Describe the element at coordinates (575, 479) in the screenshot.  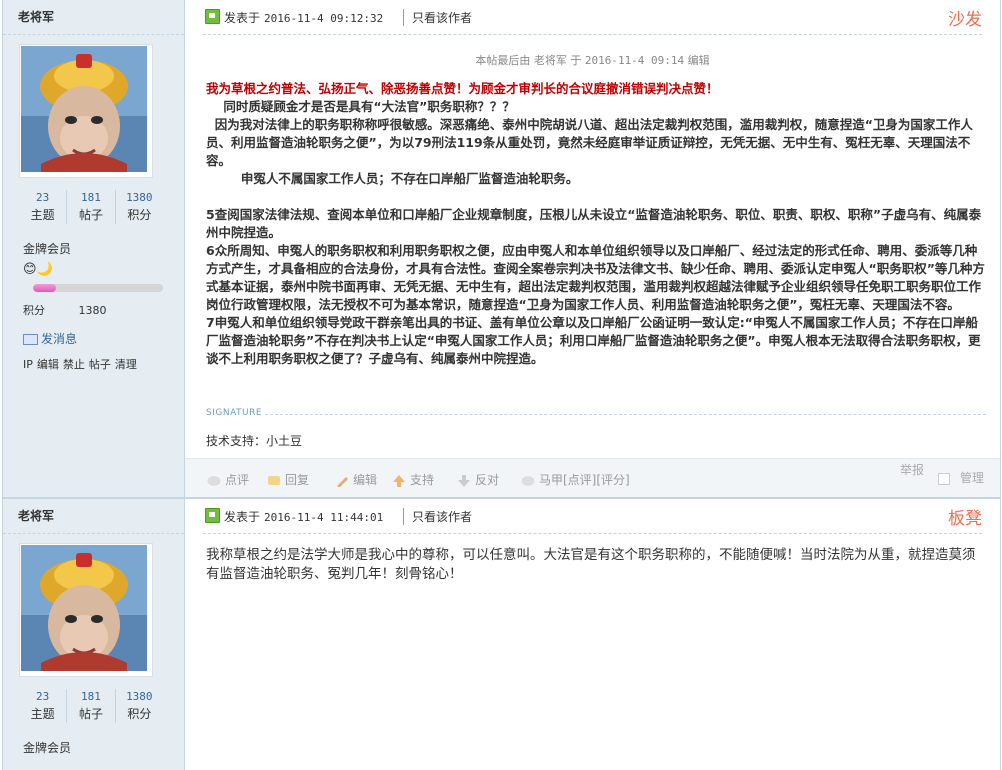
I see `majia-button: 马甲[点评][评分]` at that location.